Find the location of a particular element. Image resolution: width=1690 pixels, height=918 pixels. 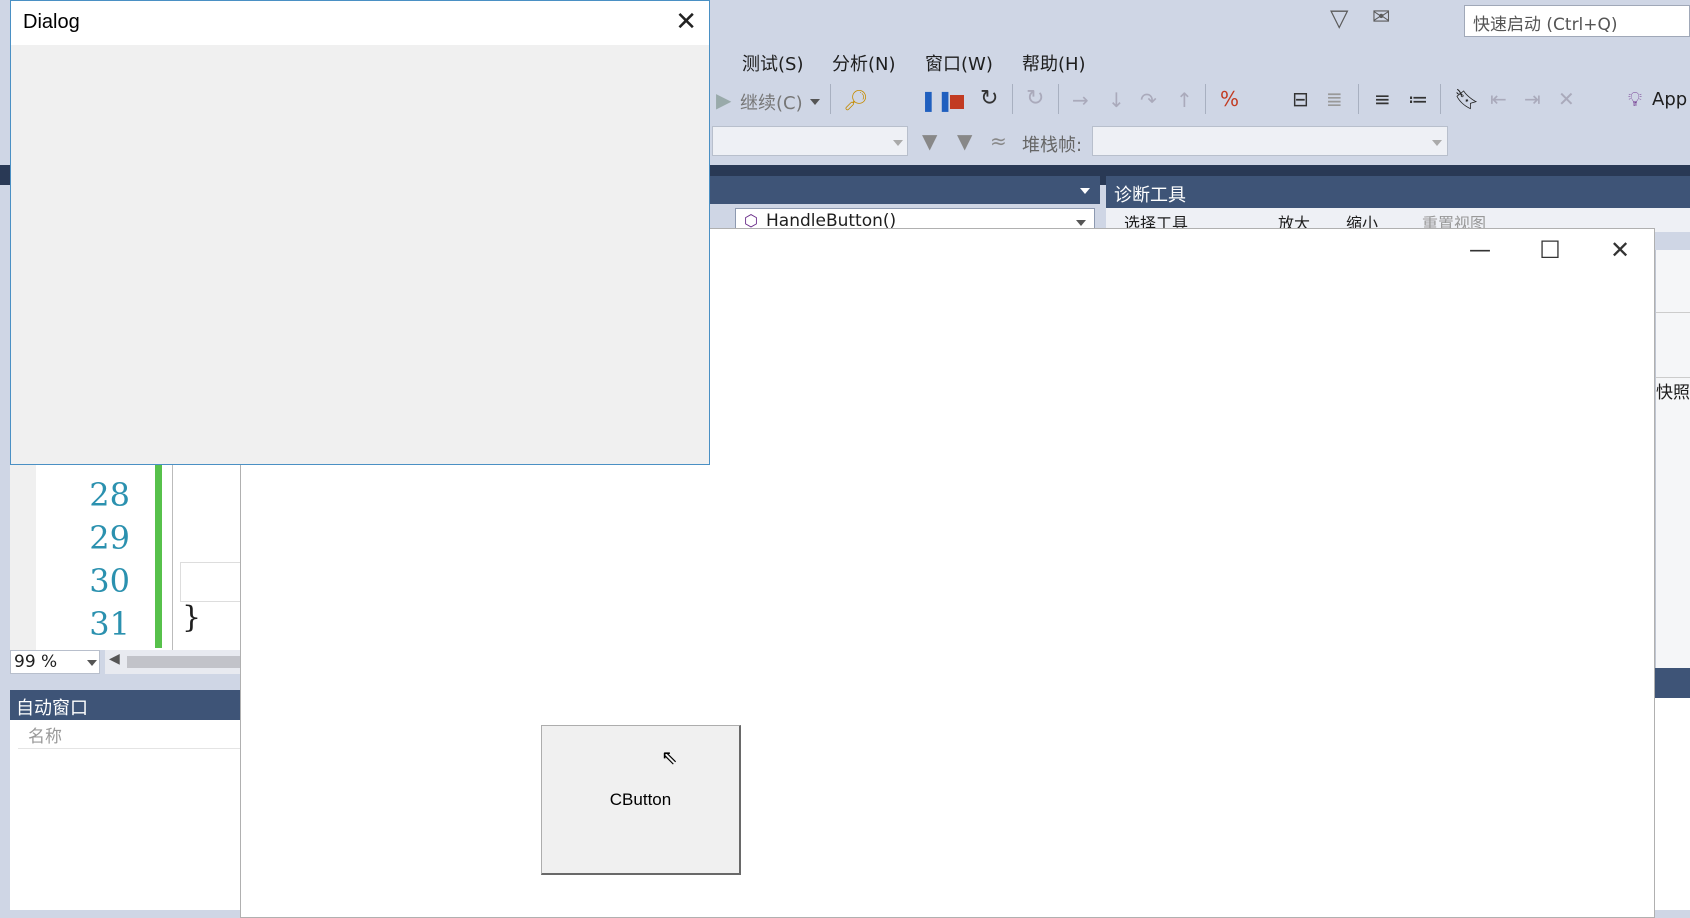

line-number: 31 is located at coordinates (109, 624).